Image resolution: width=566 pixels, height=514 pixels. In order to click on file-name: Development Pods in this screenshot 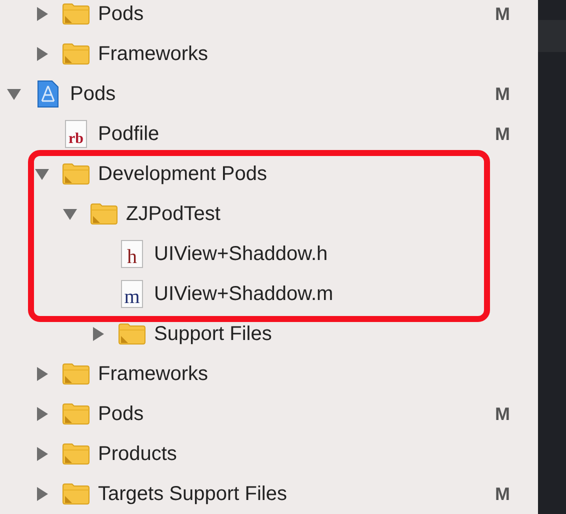, I will do `click(304, 174)`.